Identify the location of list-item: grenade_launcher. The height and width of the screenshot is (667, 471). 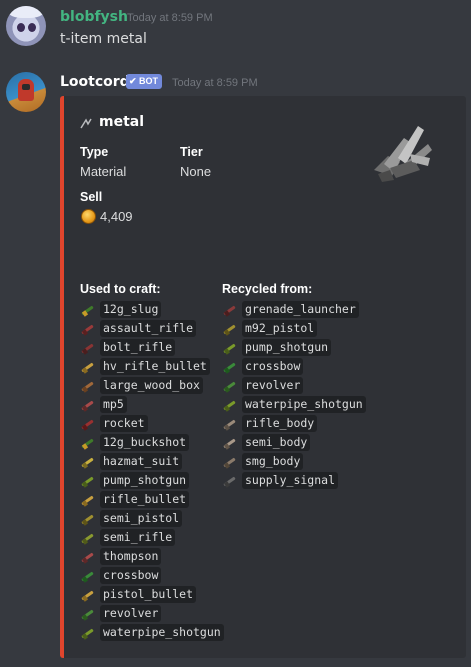
(294, 309).